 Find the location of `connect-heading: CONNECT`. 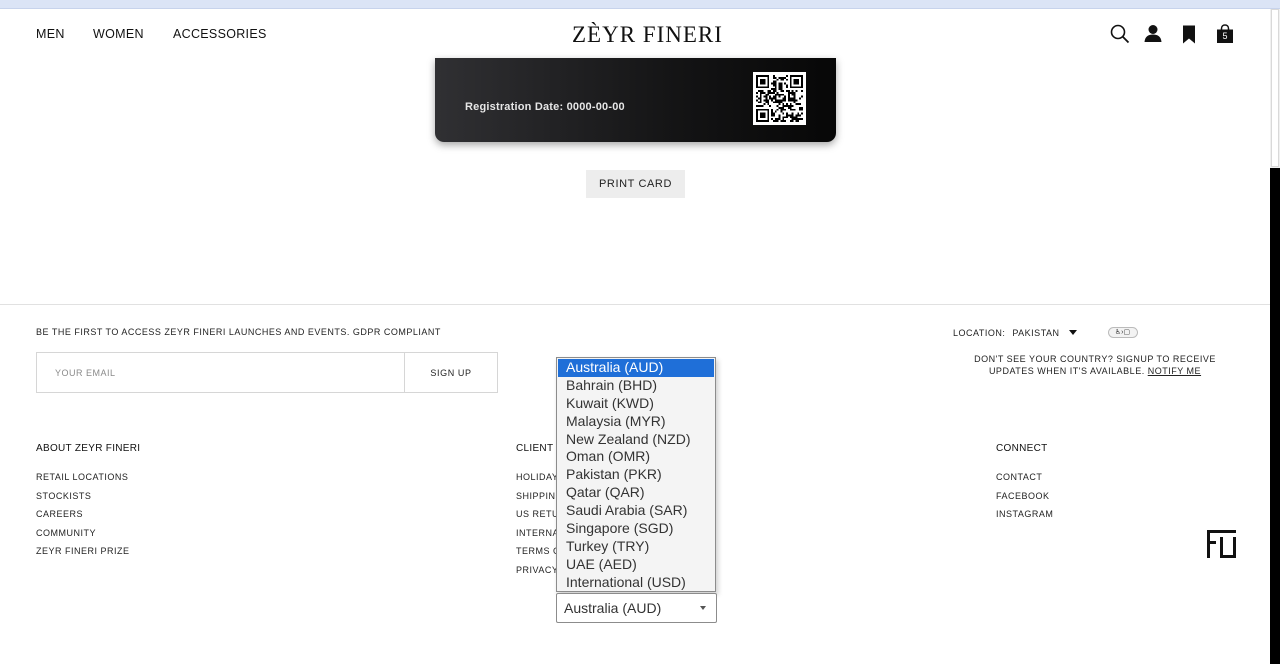

connect-heading: CONNECT is located at coordinates (1022, 448).